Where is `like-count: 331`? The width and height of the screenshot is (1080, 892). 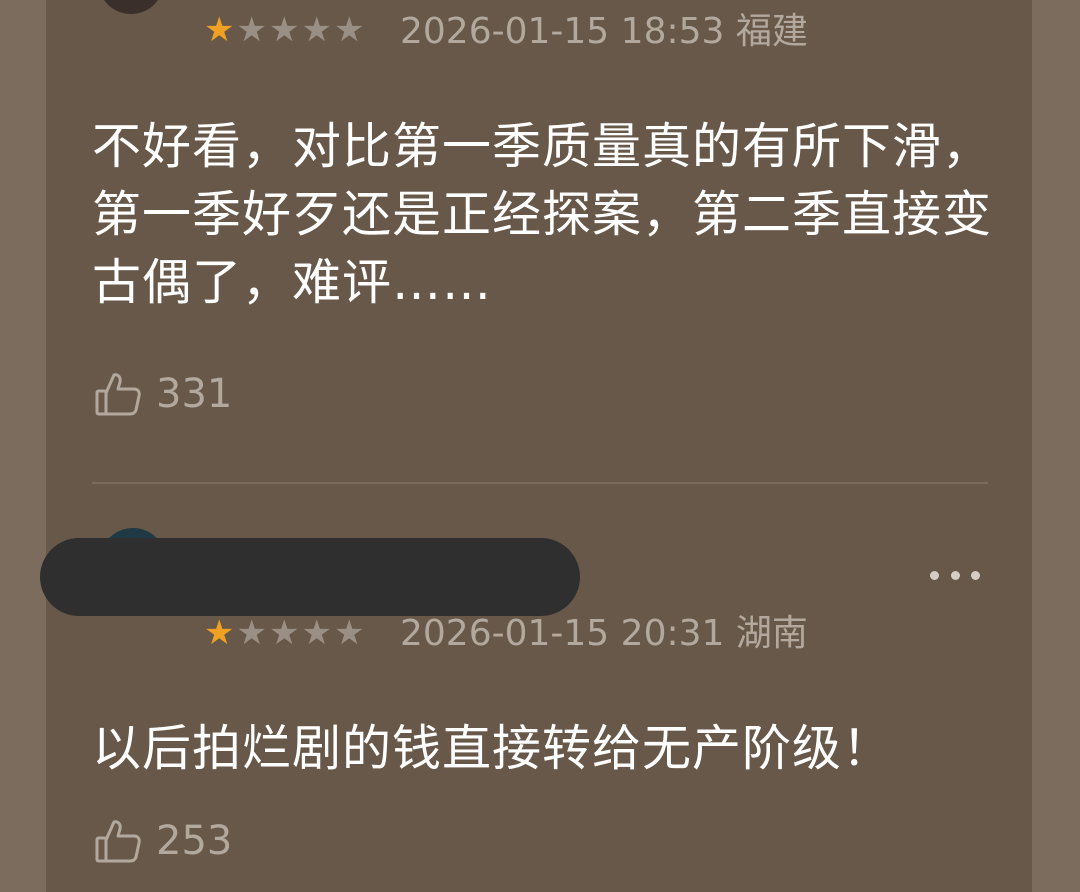
like-count: 331 is located at coordinates (194, 394).